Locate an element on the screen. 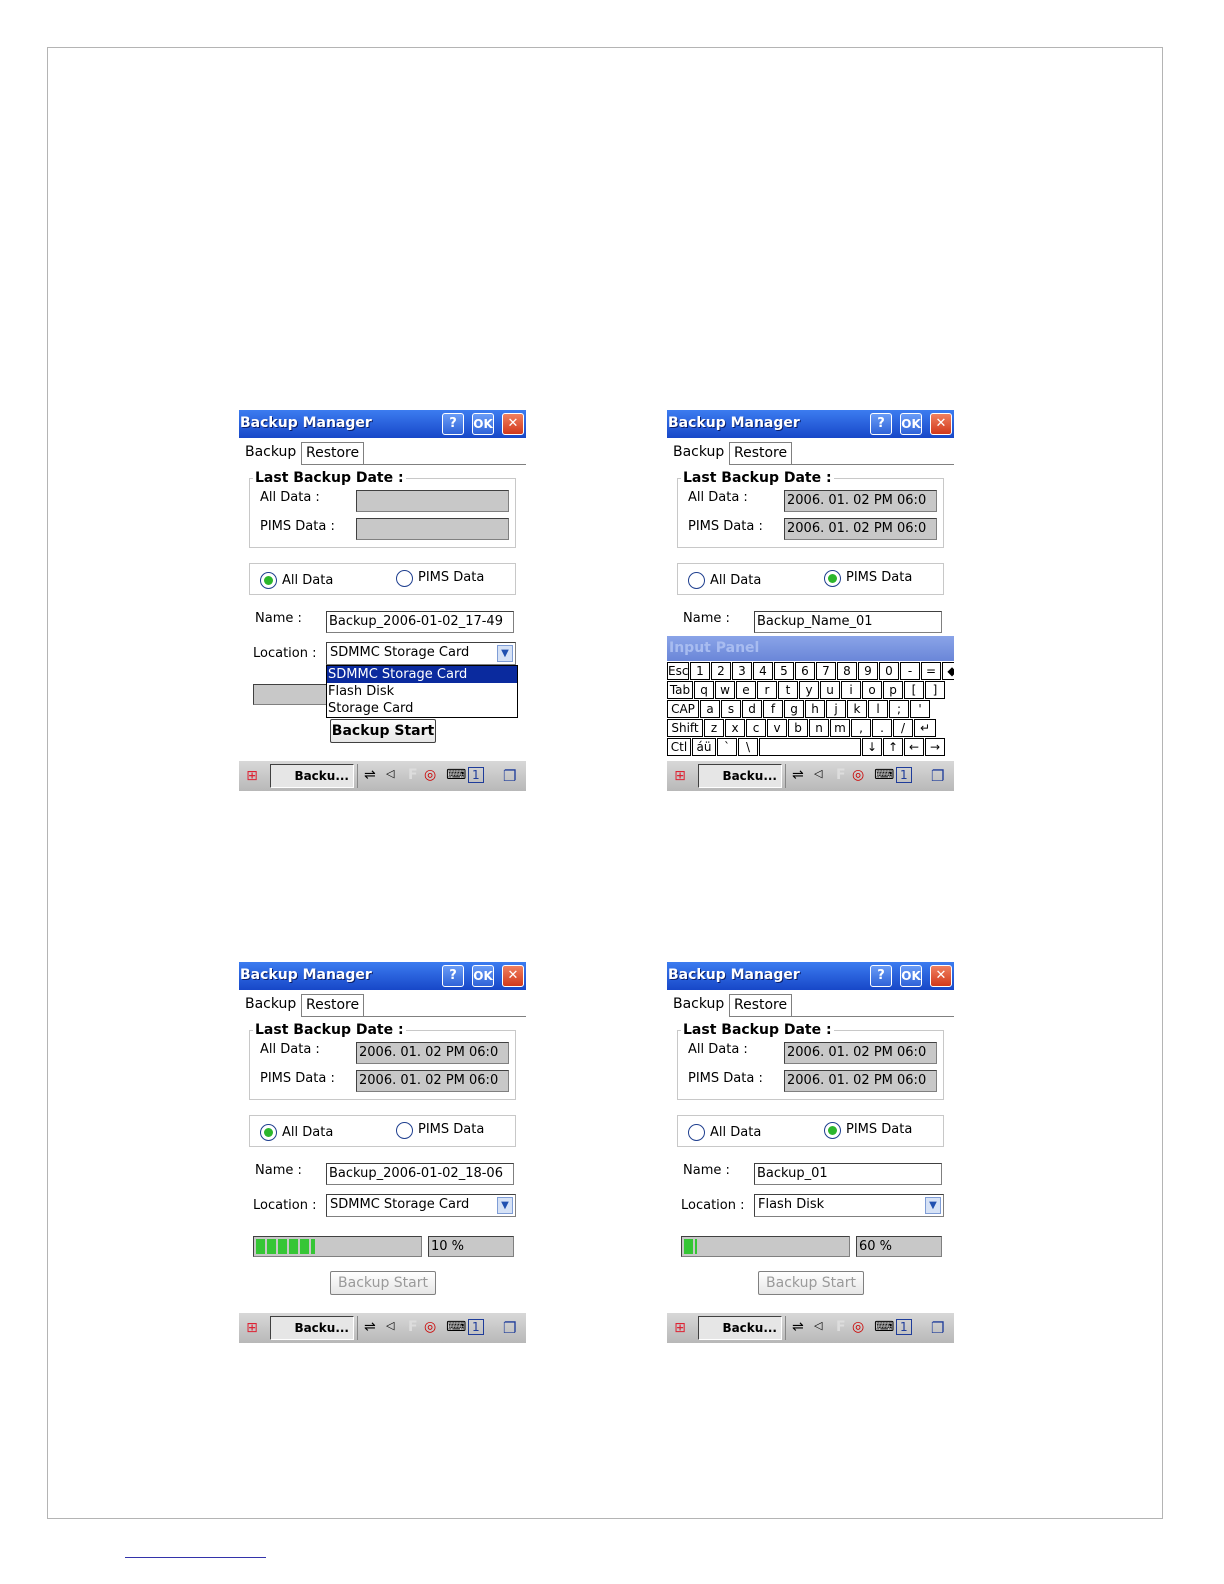 Image resolution: width=1224 pixels, height=1584 pixels. keyboard-key: 8 is located at coordinates (847, 671).